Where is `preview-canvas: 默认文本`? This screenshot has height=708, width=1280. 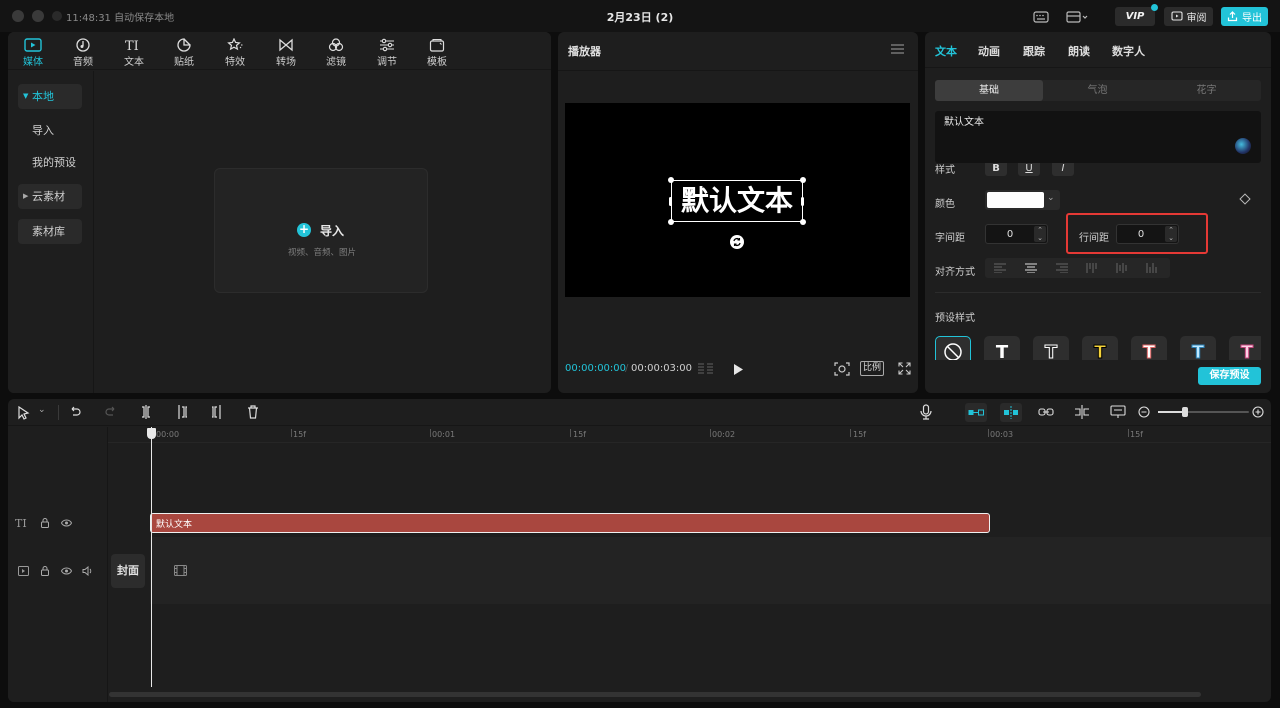 preview-canvas: 默认文本 is located at coordinates (737, 200).